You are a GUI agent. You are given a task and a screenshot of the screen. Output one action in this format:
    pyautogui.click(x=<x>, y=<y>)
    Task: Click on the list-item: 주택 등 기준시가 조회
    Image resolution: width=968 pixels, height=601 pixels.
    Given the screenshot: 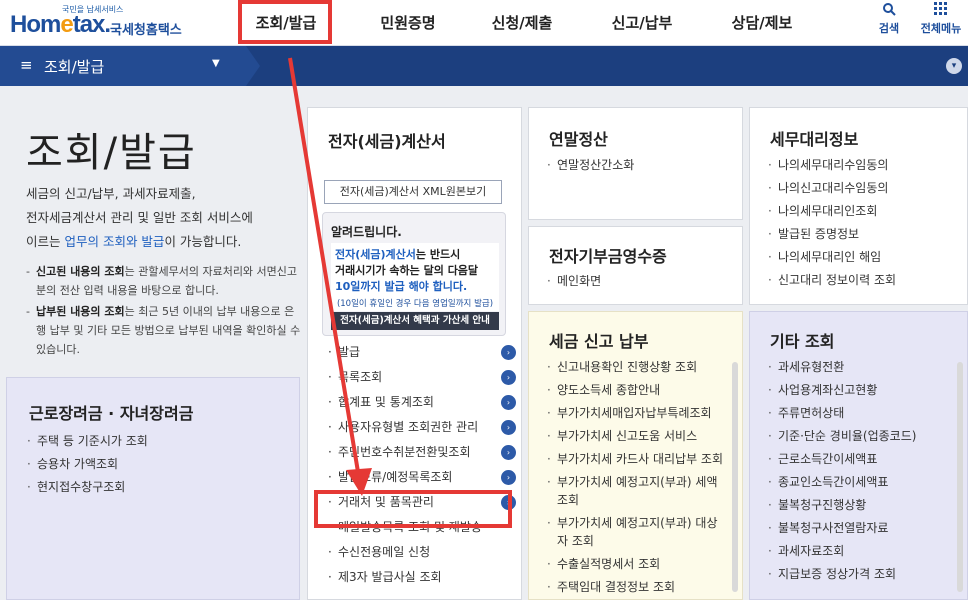 What is the action you would take?
    pyautogui.click(x=86, y=441)
    